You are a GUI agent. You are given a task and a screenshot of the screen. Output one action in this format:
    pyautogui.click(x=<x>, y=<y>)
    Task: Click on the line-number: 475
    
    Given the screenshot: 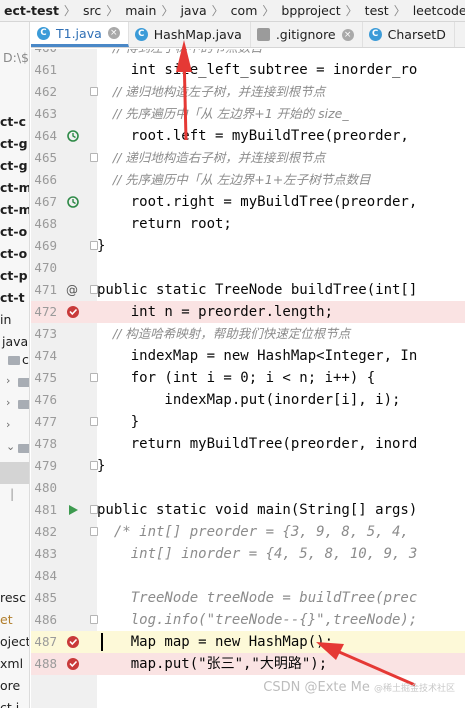 What is the action you would take?
    pyautogui.click(x=45, y=377)
    